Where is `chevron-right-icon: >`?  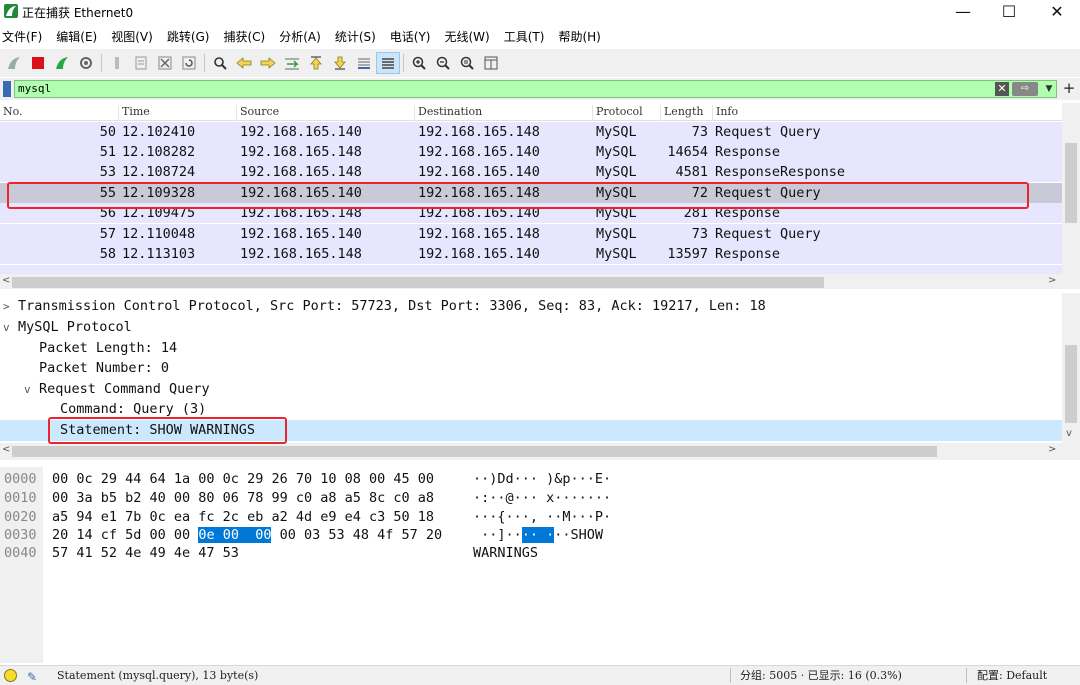 chevron-right-icon: > is located at coordinates (6, 306).